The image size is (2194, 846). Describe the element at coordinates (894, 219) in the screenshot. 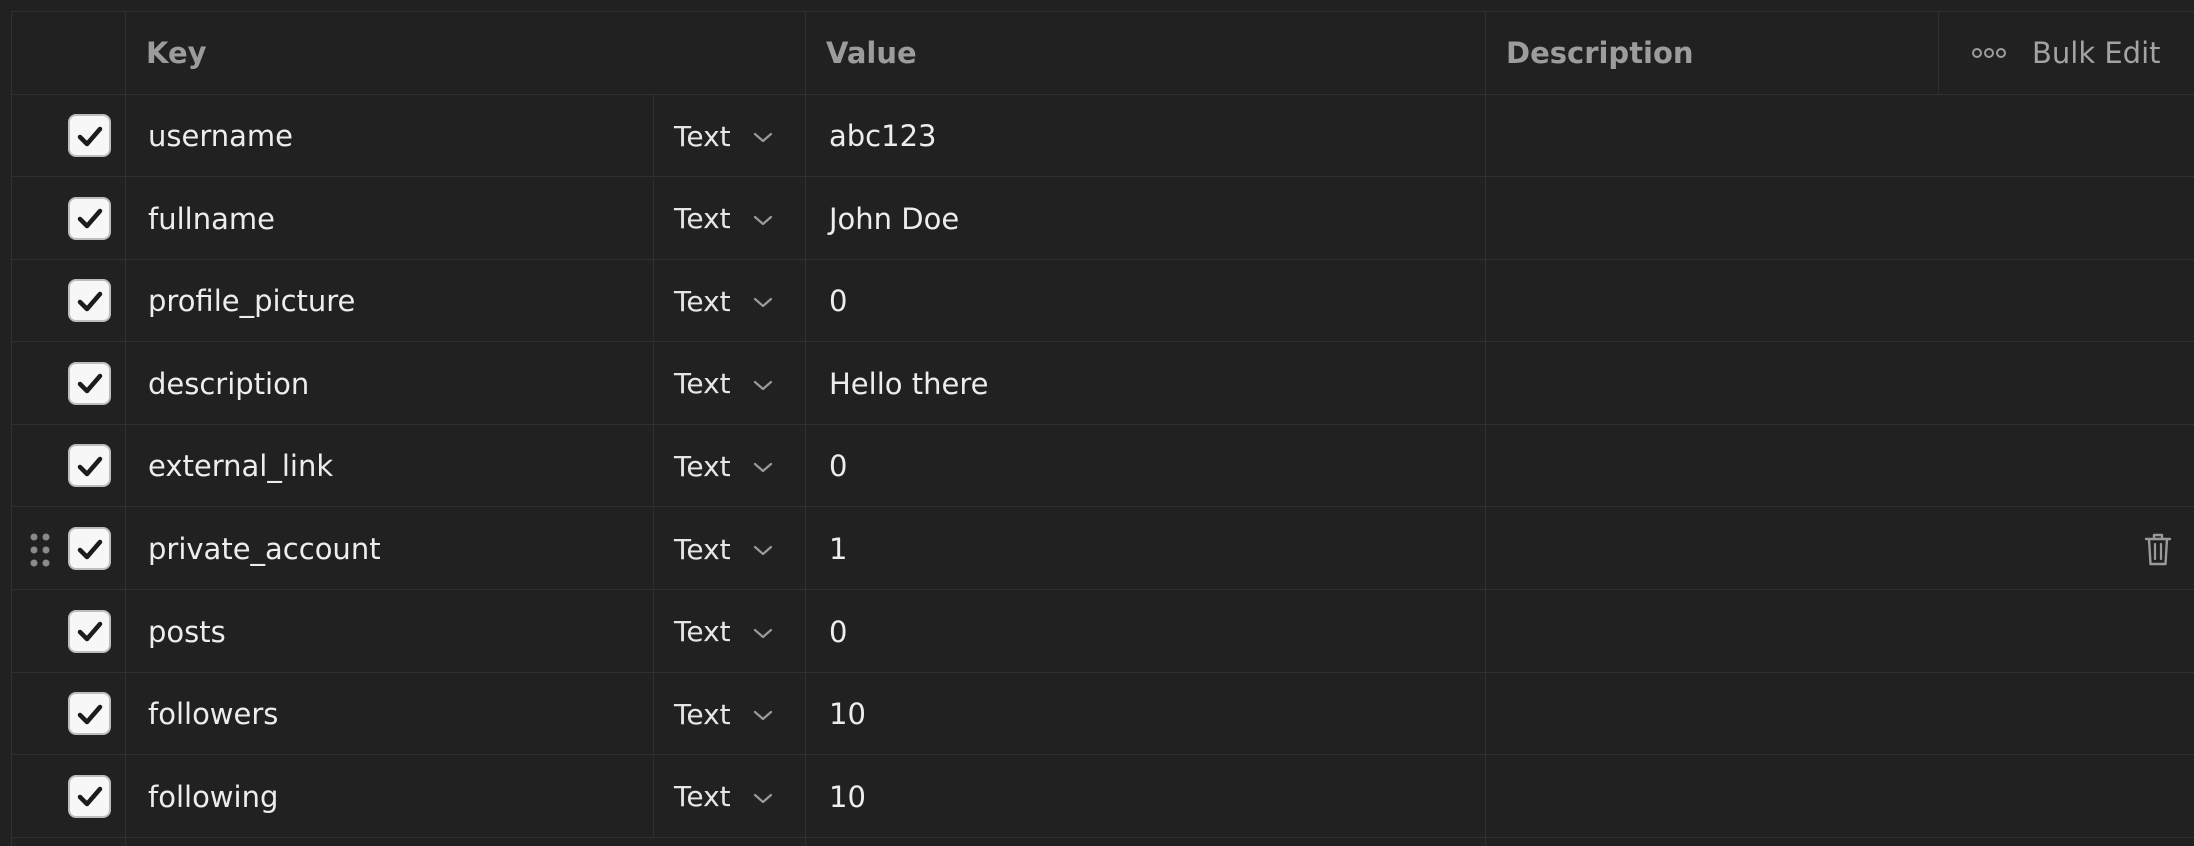

I see `row-value: John Doe` at that location.